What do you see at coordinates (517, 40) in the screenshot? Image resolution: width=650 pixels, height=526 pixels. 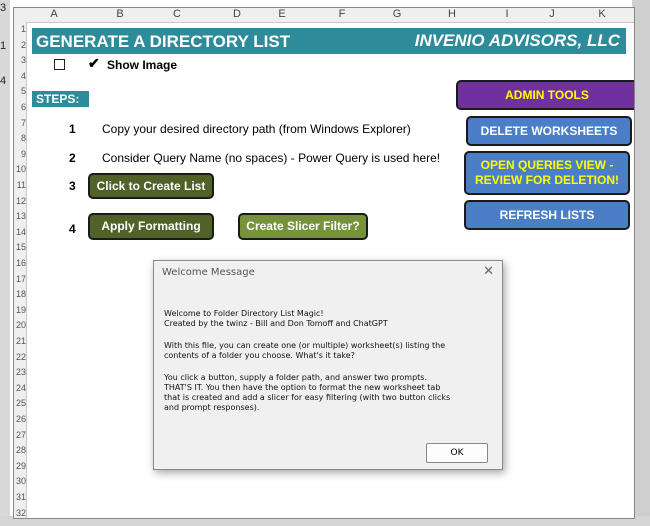 I see `brand-name: INVENIO ADVISORS, LLC` at bounding box center [517, 40].